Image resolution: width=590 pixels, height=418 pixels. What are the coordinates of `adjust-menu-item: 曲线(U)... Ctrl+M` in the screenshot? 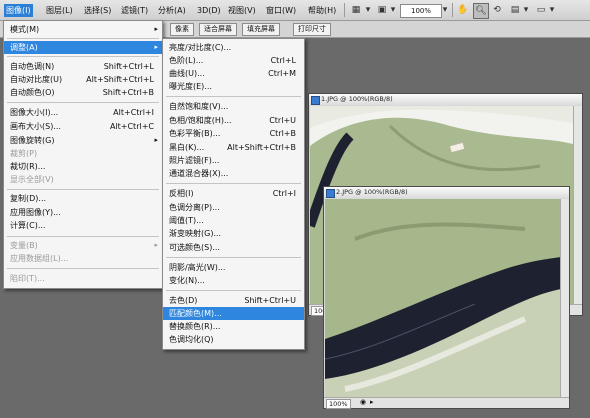 It's located at (233, 73).